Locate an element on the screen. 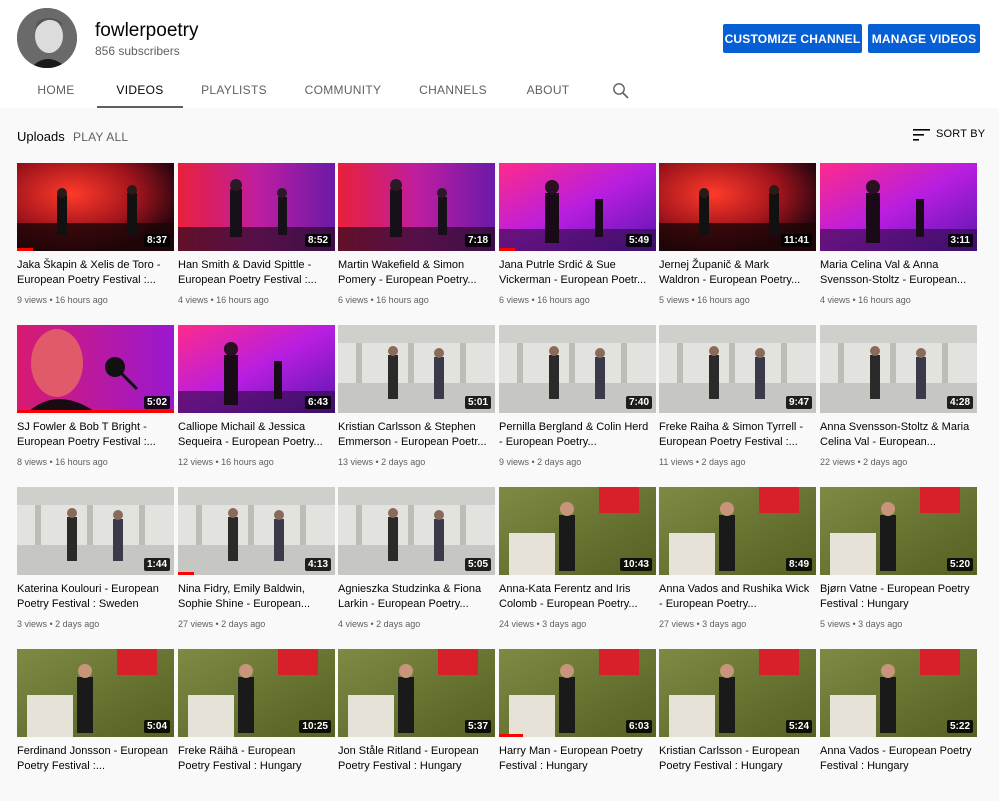  video-thumbnail: 11:41 is located at coordinates (737, 207).